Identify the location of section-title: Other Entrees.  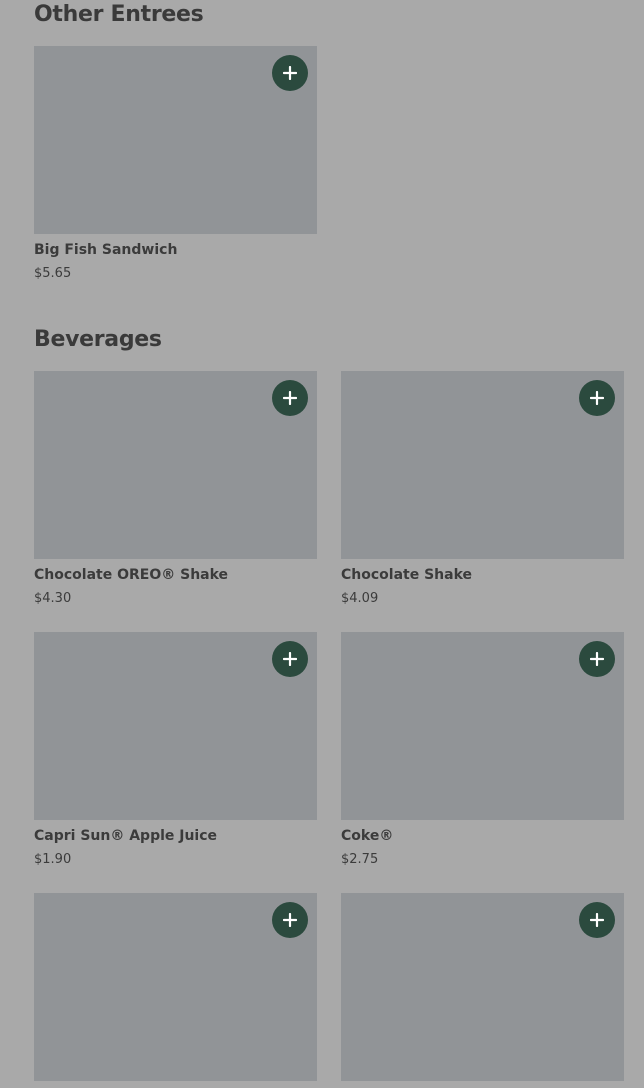
(119, 14).